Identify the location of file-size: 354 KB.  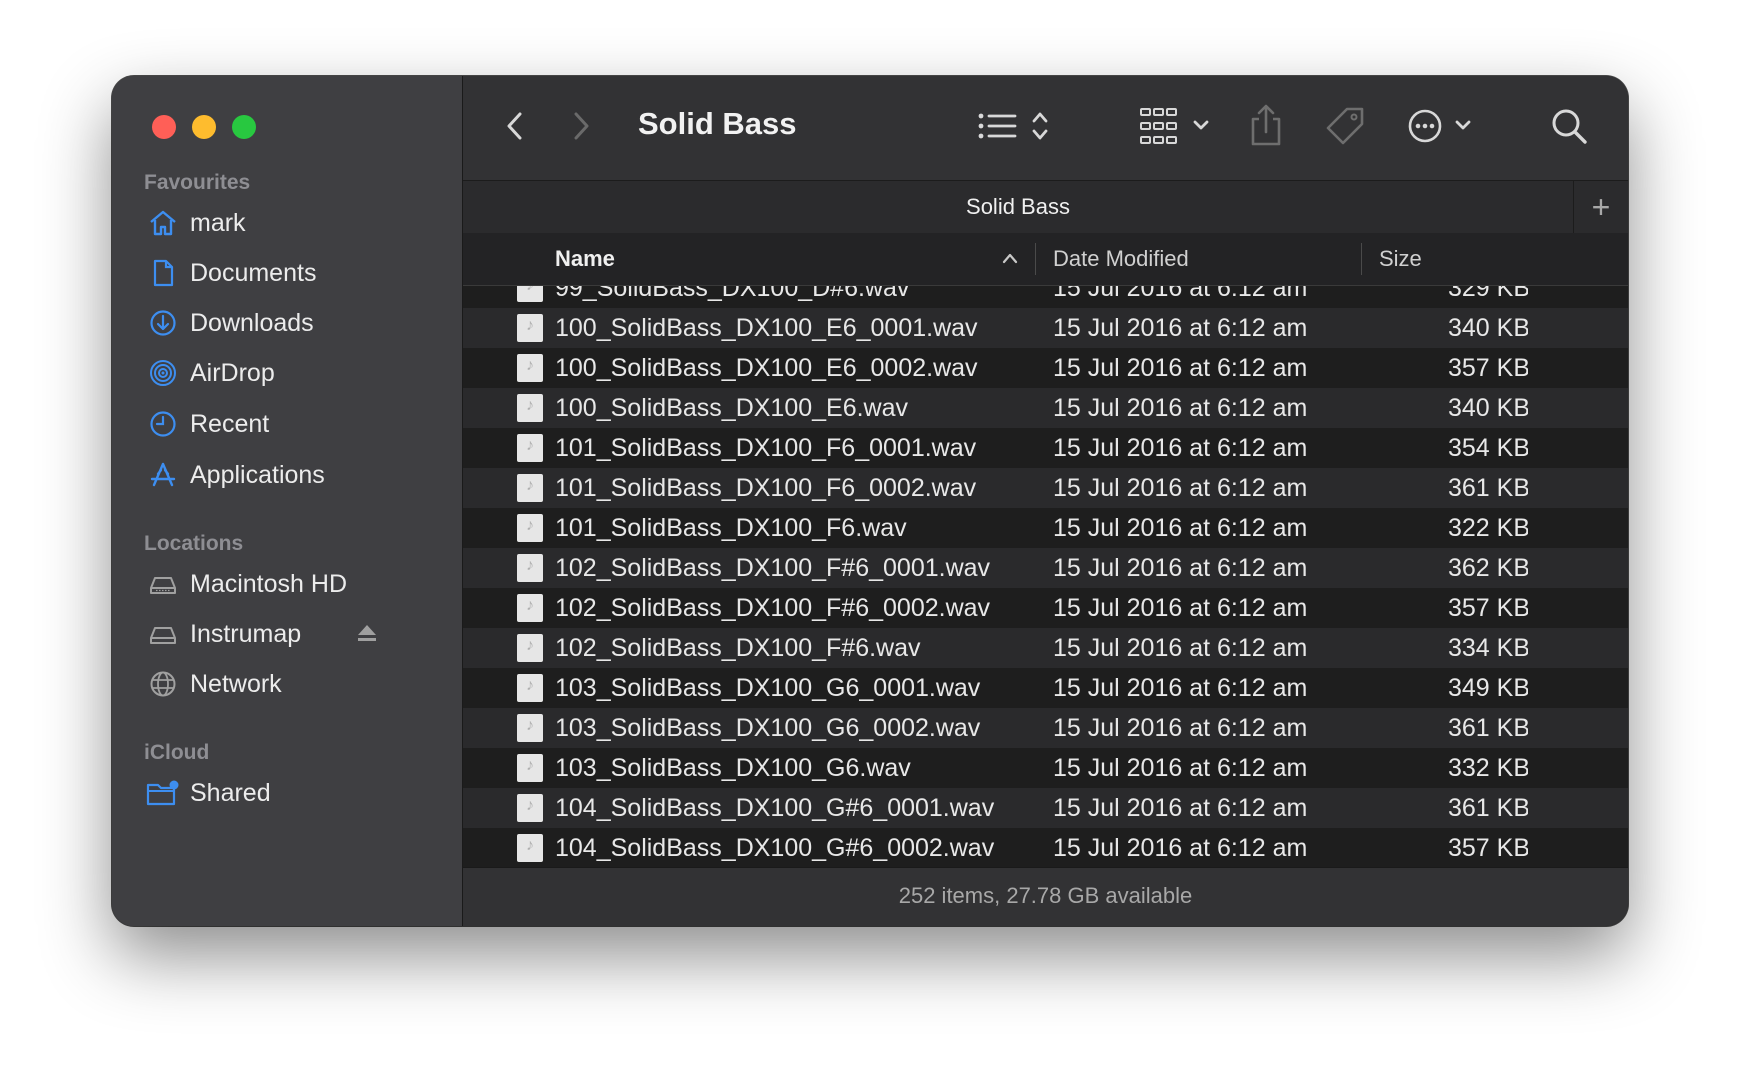
(1488, 448).